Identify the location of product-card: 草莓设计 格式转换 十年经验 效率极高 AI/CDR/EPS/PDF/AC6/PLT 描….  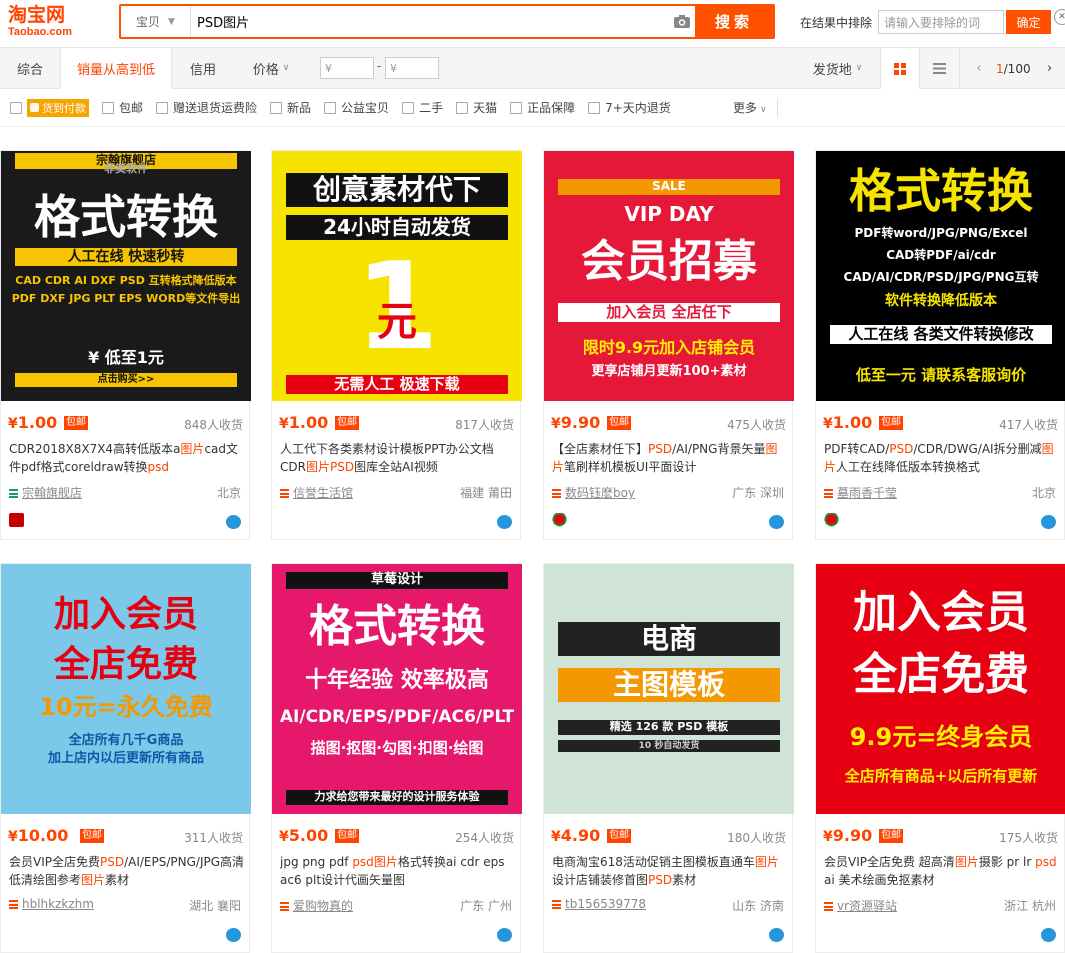
(396, 758).